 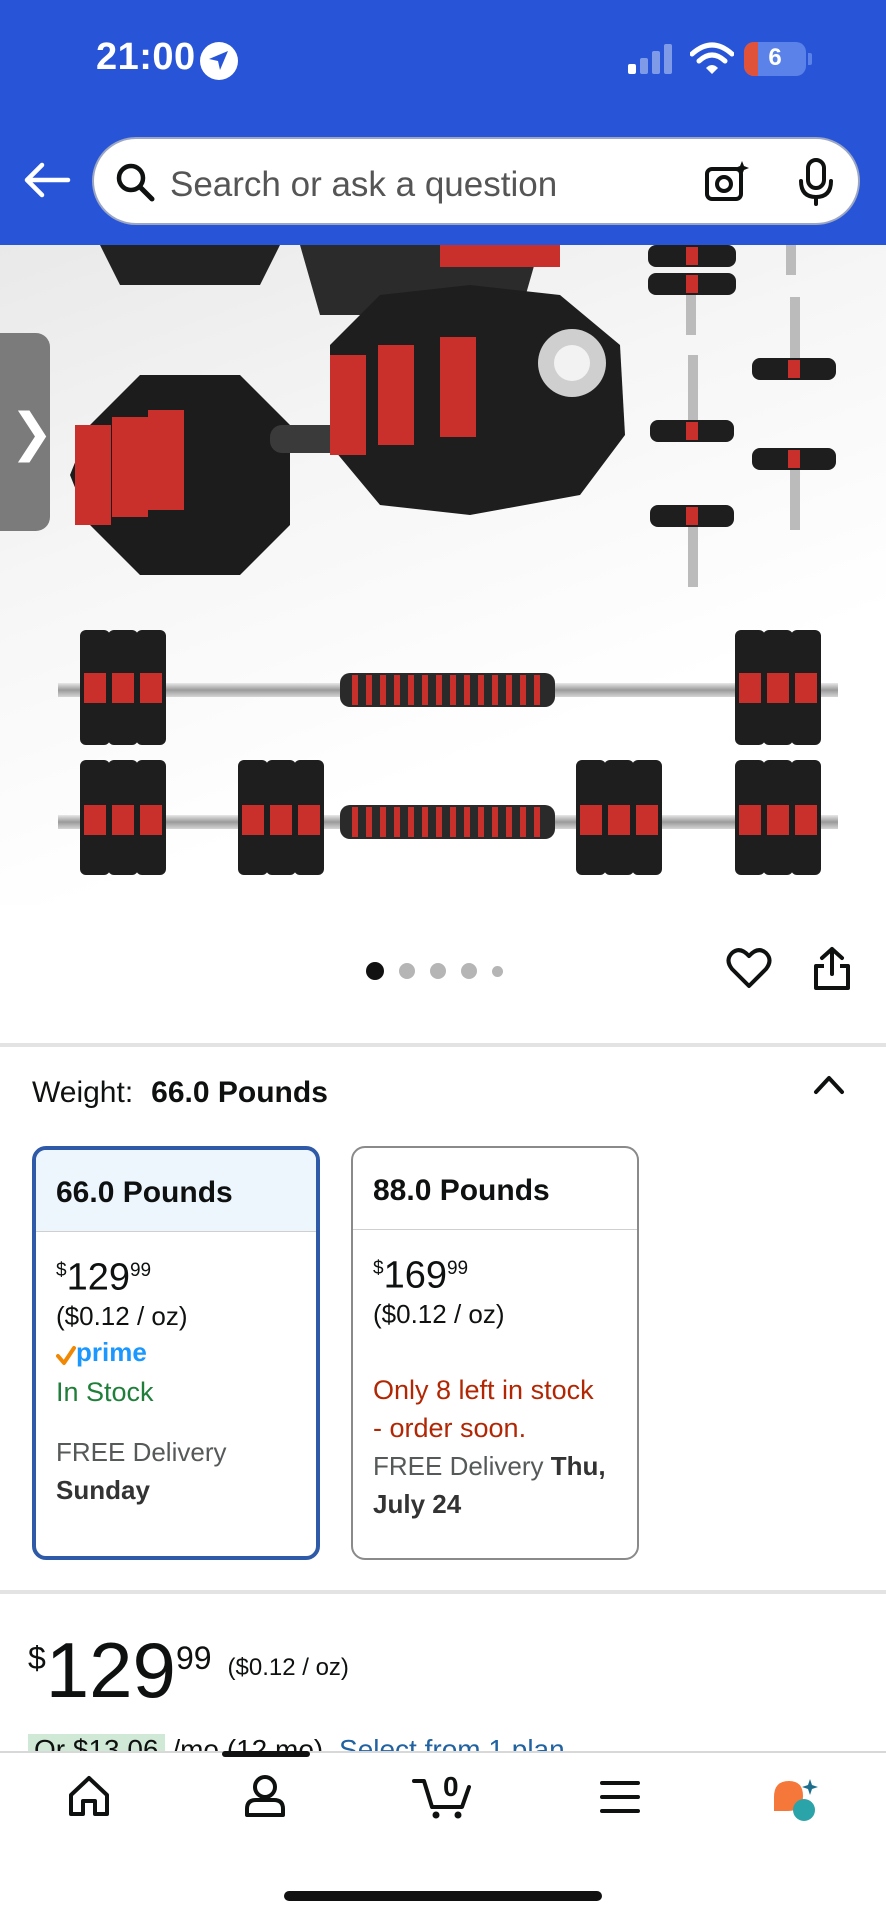 What do you see at coordinates (288, 1667) in the screenshot?
I see `buybox-unit-price: ($0.12 / oz)` at bounding box center [288, 1667].